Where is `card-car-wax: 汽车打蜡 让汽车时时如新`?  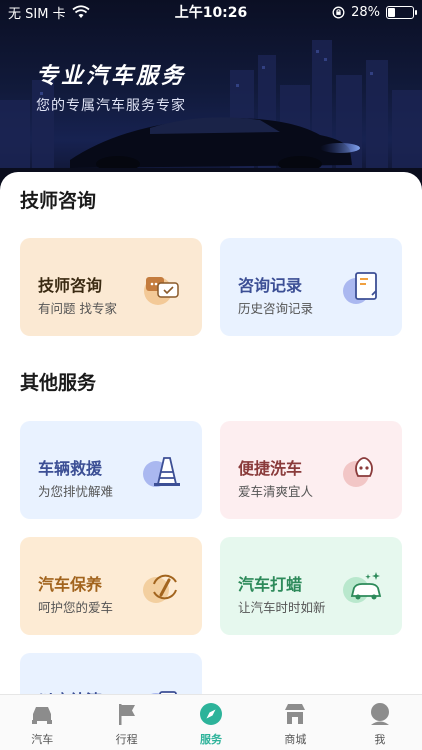 card-car-wax: 汽车打蜡 让汽车时时如新 is located at coordinates (311, 586).